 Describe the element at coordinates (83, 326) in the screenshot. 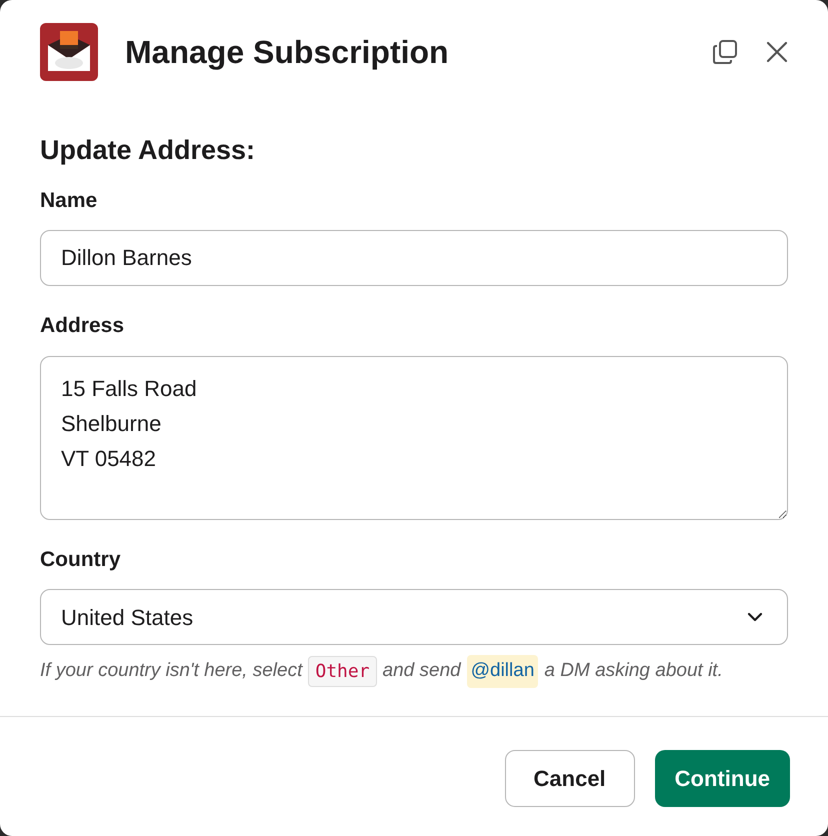

I see `field-label: Address` at that location.